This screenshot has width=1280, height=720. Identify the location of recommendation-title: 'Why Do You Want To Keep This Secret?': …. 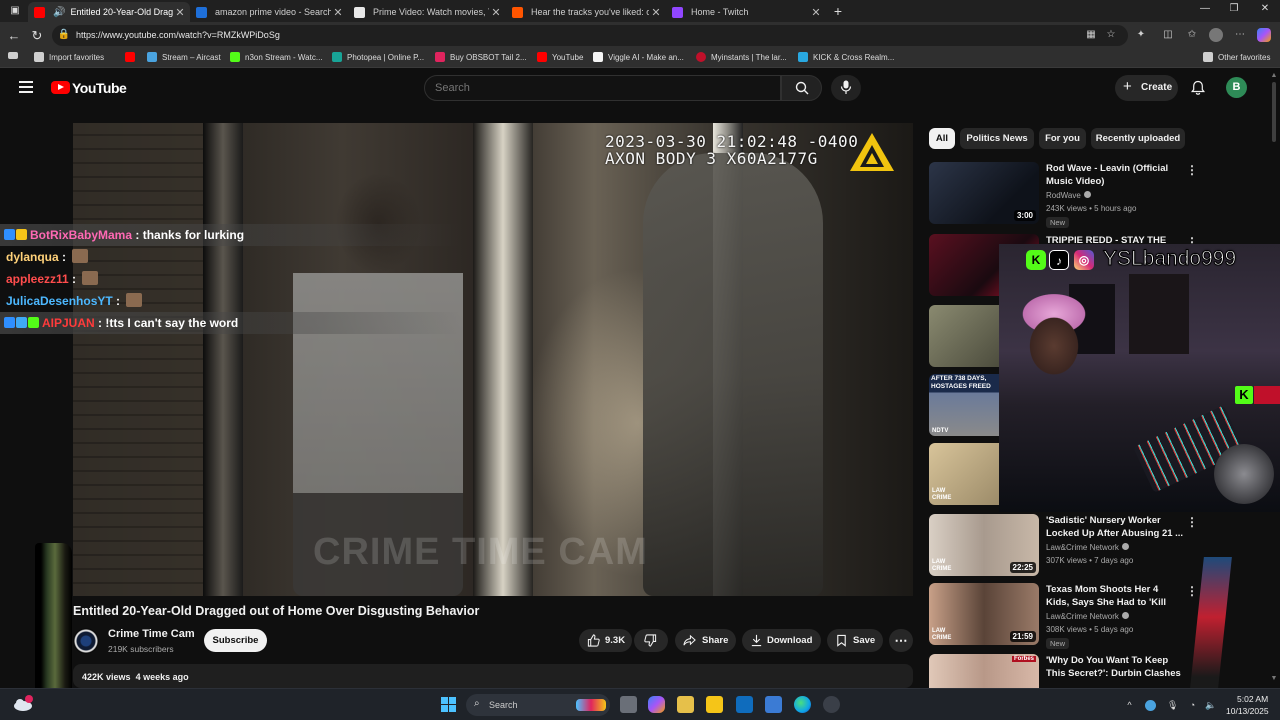
(1115, 667).